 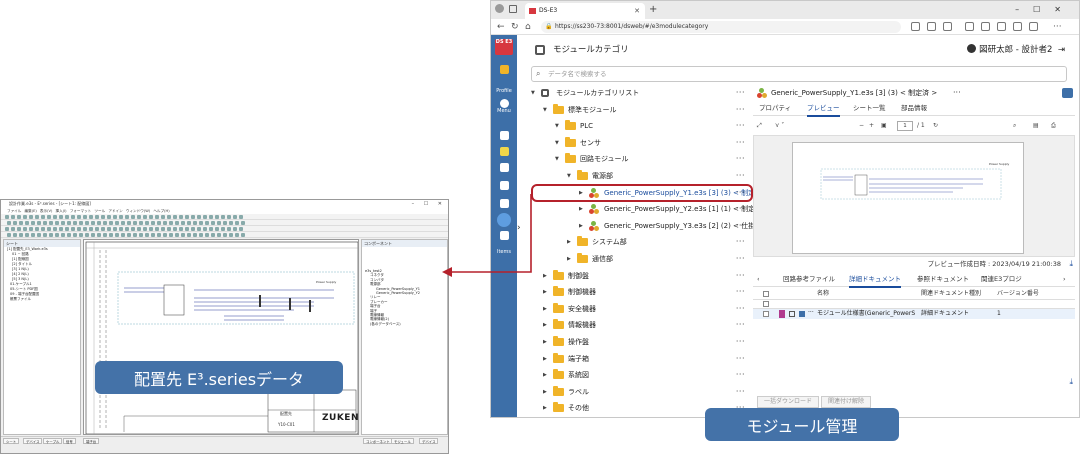 What do you see at coordinates (766, 314) in the screenshot?
I see `row-checkbox` at bounding box center [766, 314].